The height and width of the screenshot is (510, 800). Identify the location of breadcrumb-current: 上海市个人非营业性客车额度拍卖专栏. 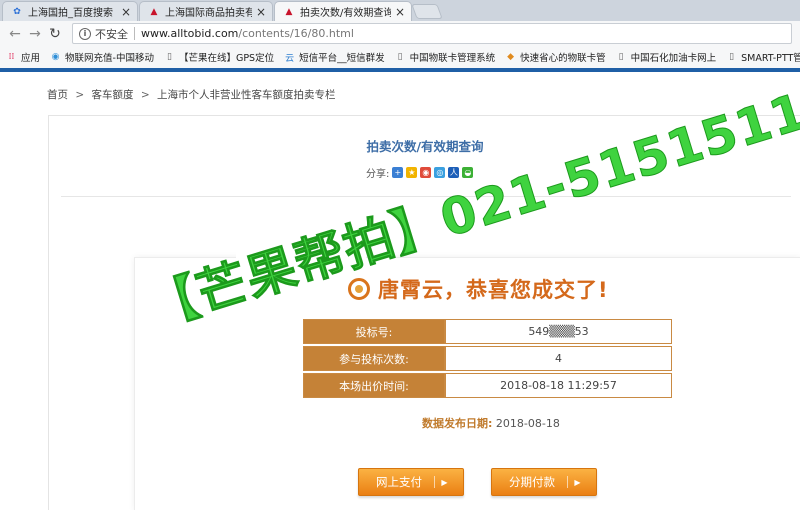
(246, 95).